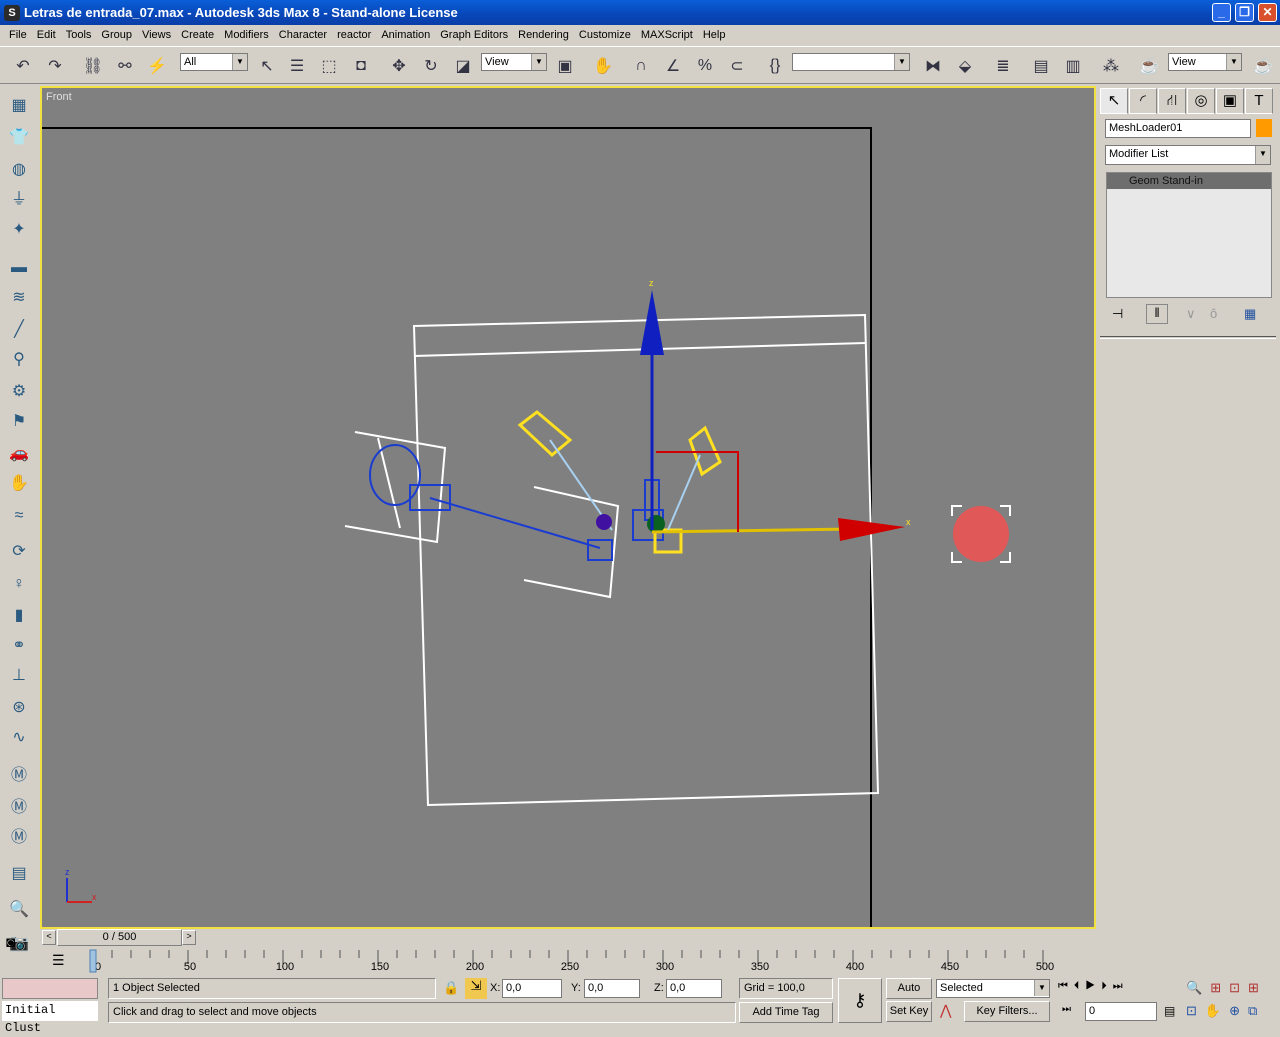 The height and width of the screenshot is (1037, 1280). What do you see at coordinates (1198, 987) in the screenshot?
I see `zoom-icon: 🔍` at bounding box center [1198, 987].